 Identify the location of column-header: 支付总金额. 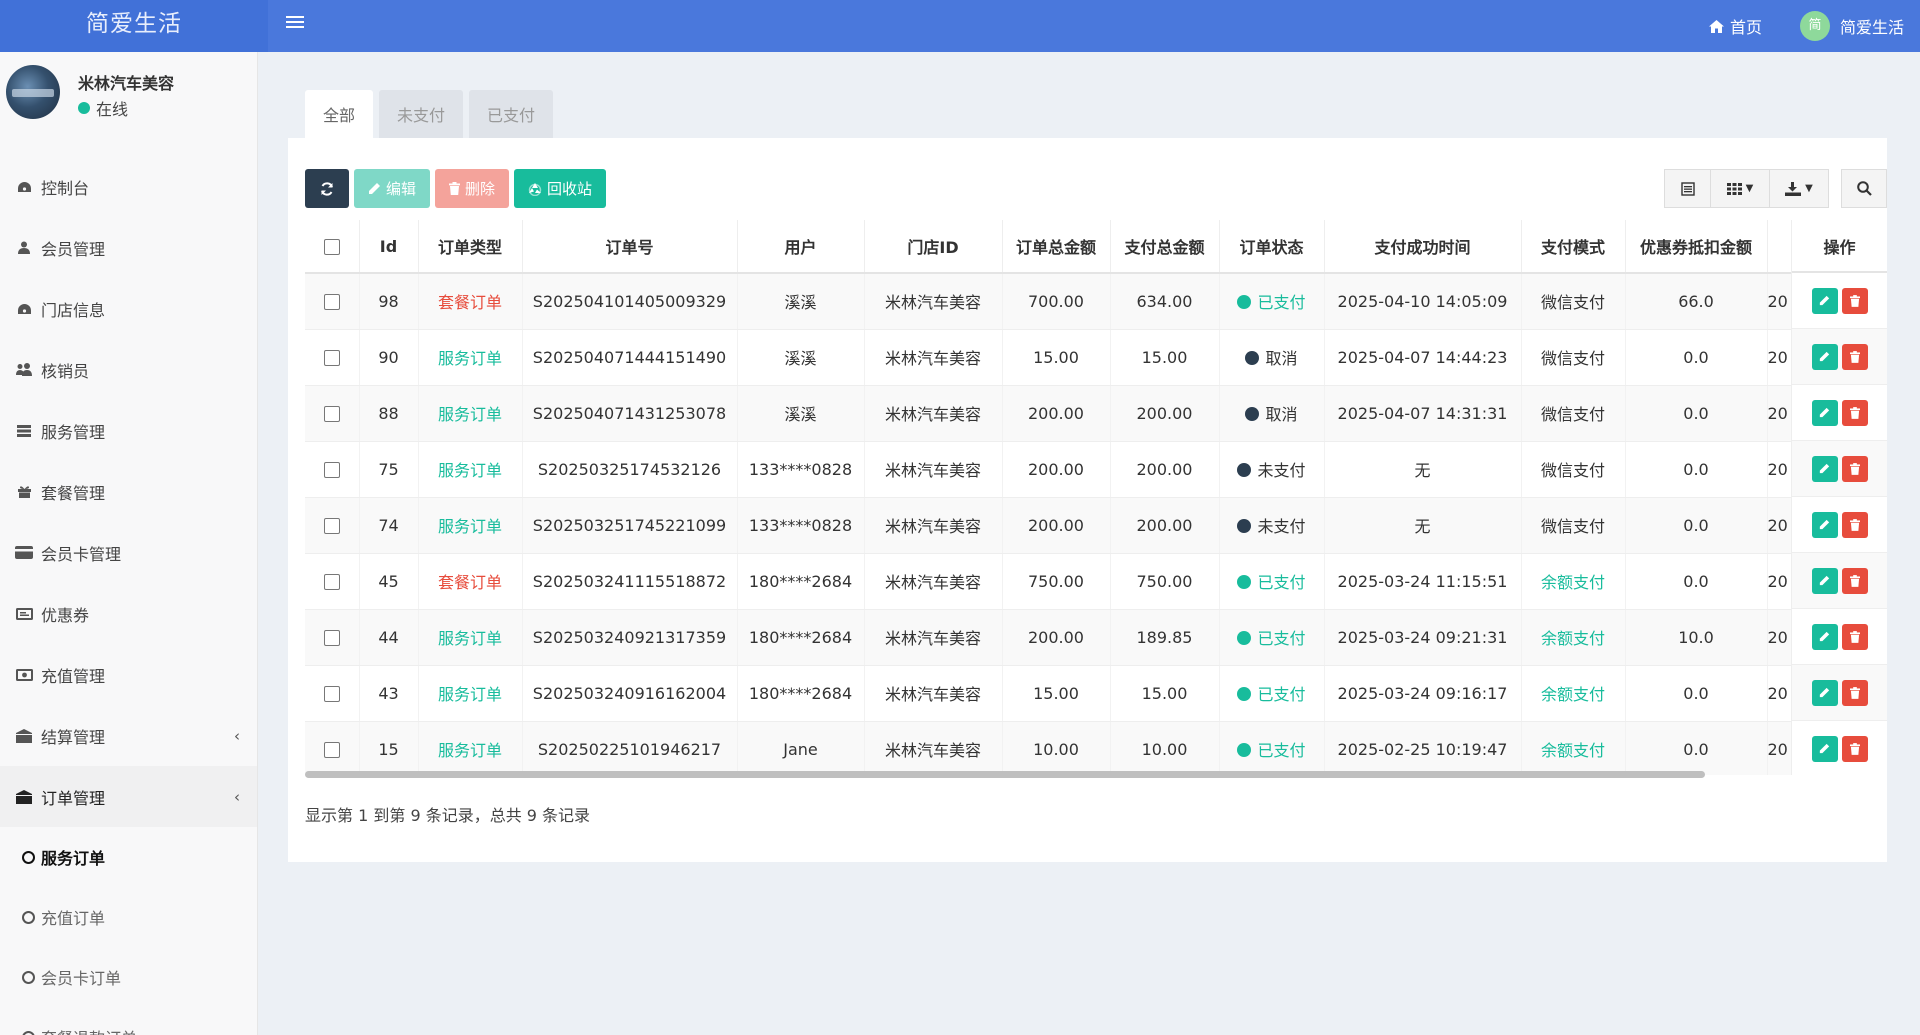
(1165, 247).